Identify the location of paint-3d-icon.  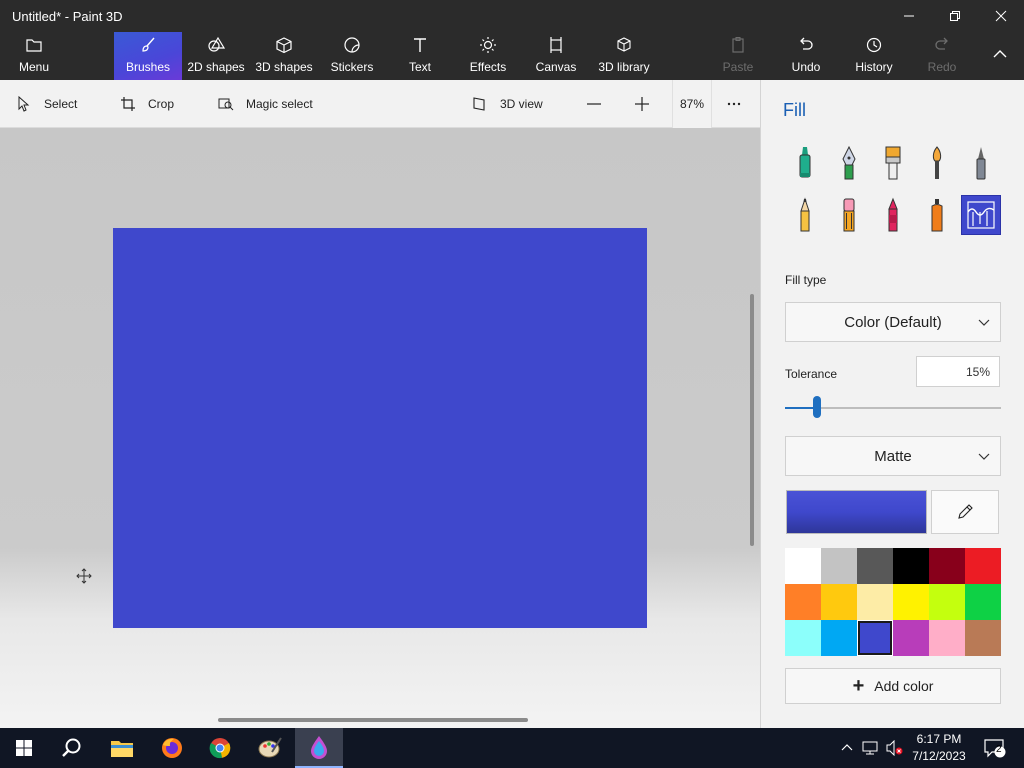
(319, 747).